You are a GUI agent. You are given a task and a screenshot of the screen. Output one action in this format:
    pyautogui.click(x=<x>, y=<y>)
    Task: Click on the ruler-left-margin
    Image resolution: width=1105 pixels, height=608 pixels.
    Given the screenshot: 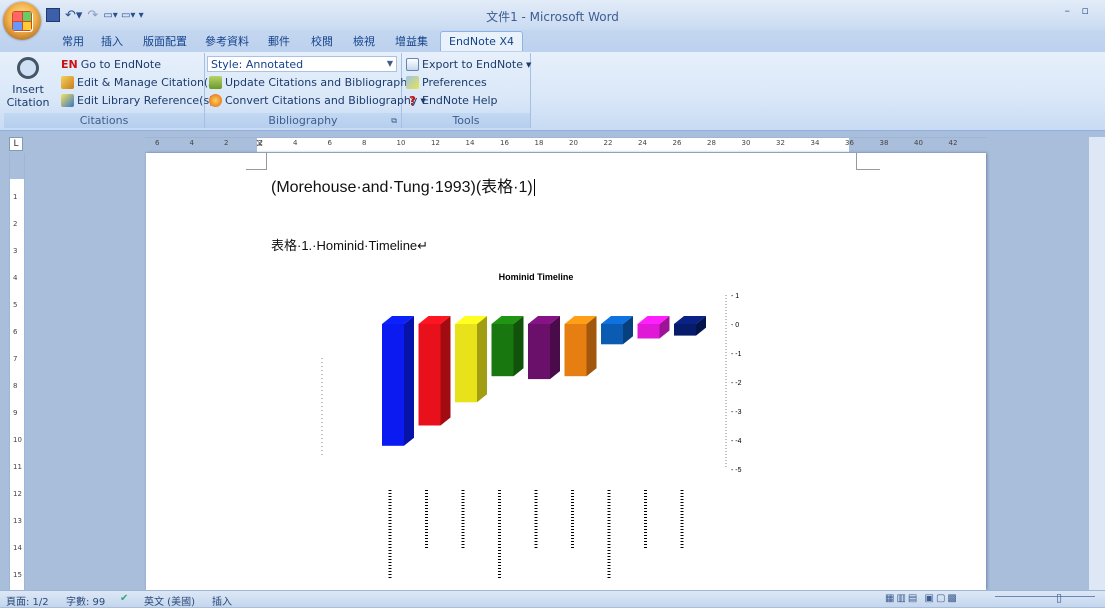 What is the action you would take?
    pyautogui.click(x=201, y=145)
    